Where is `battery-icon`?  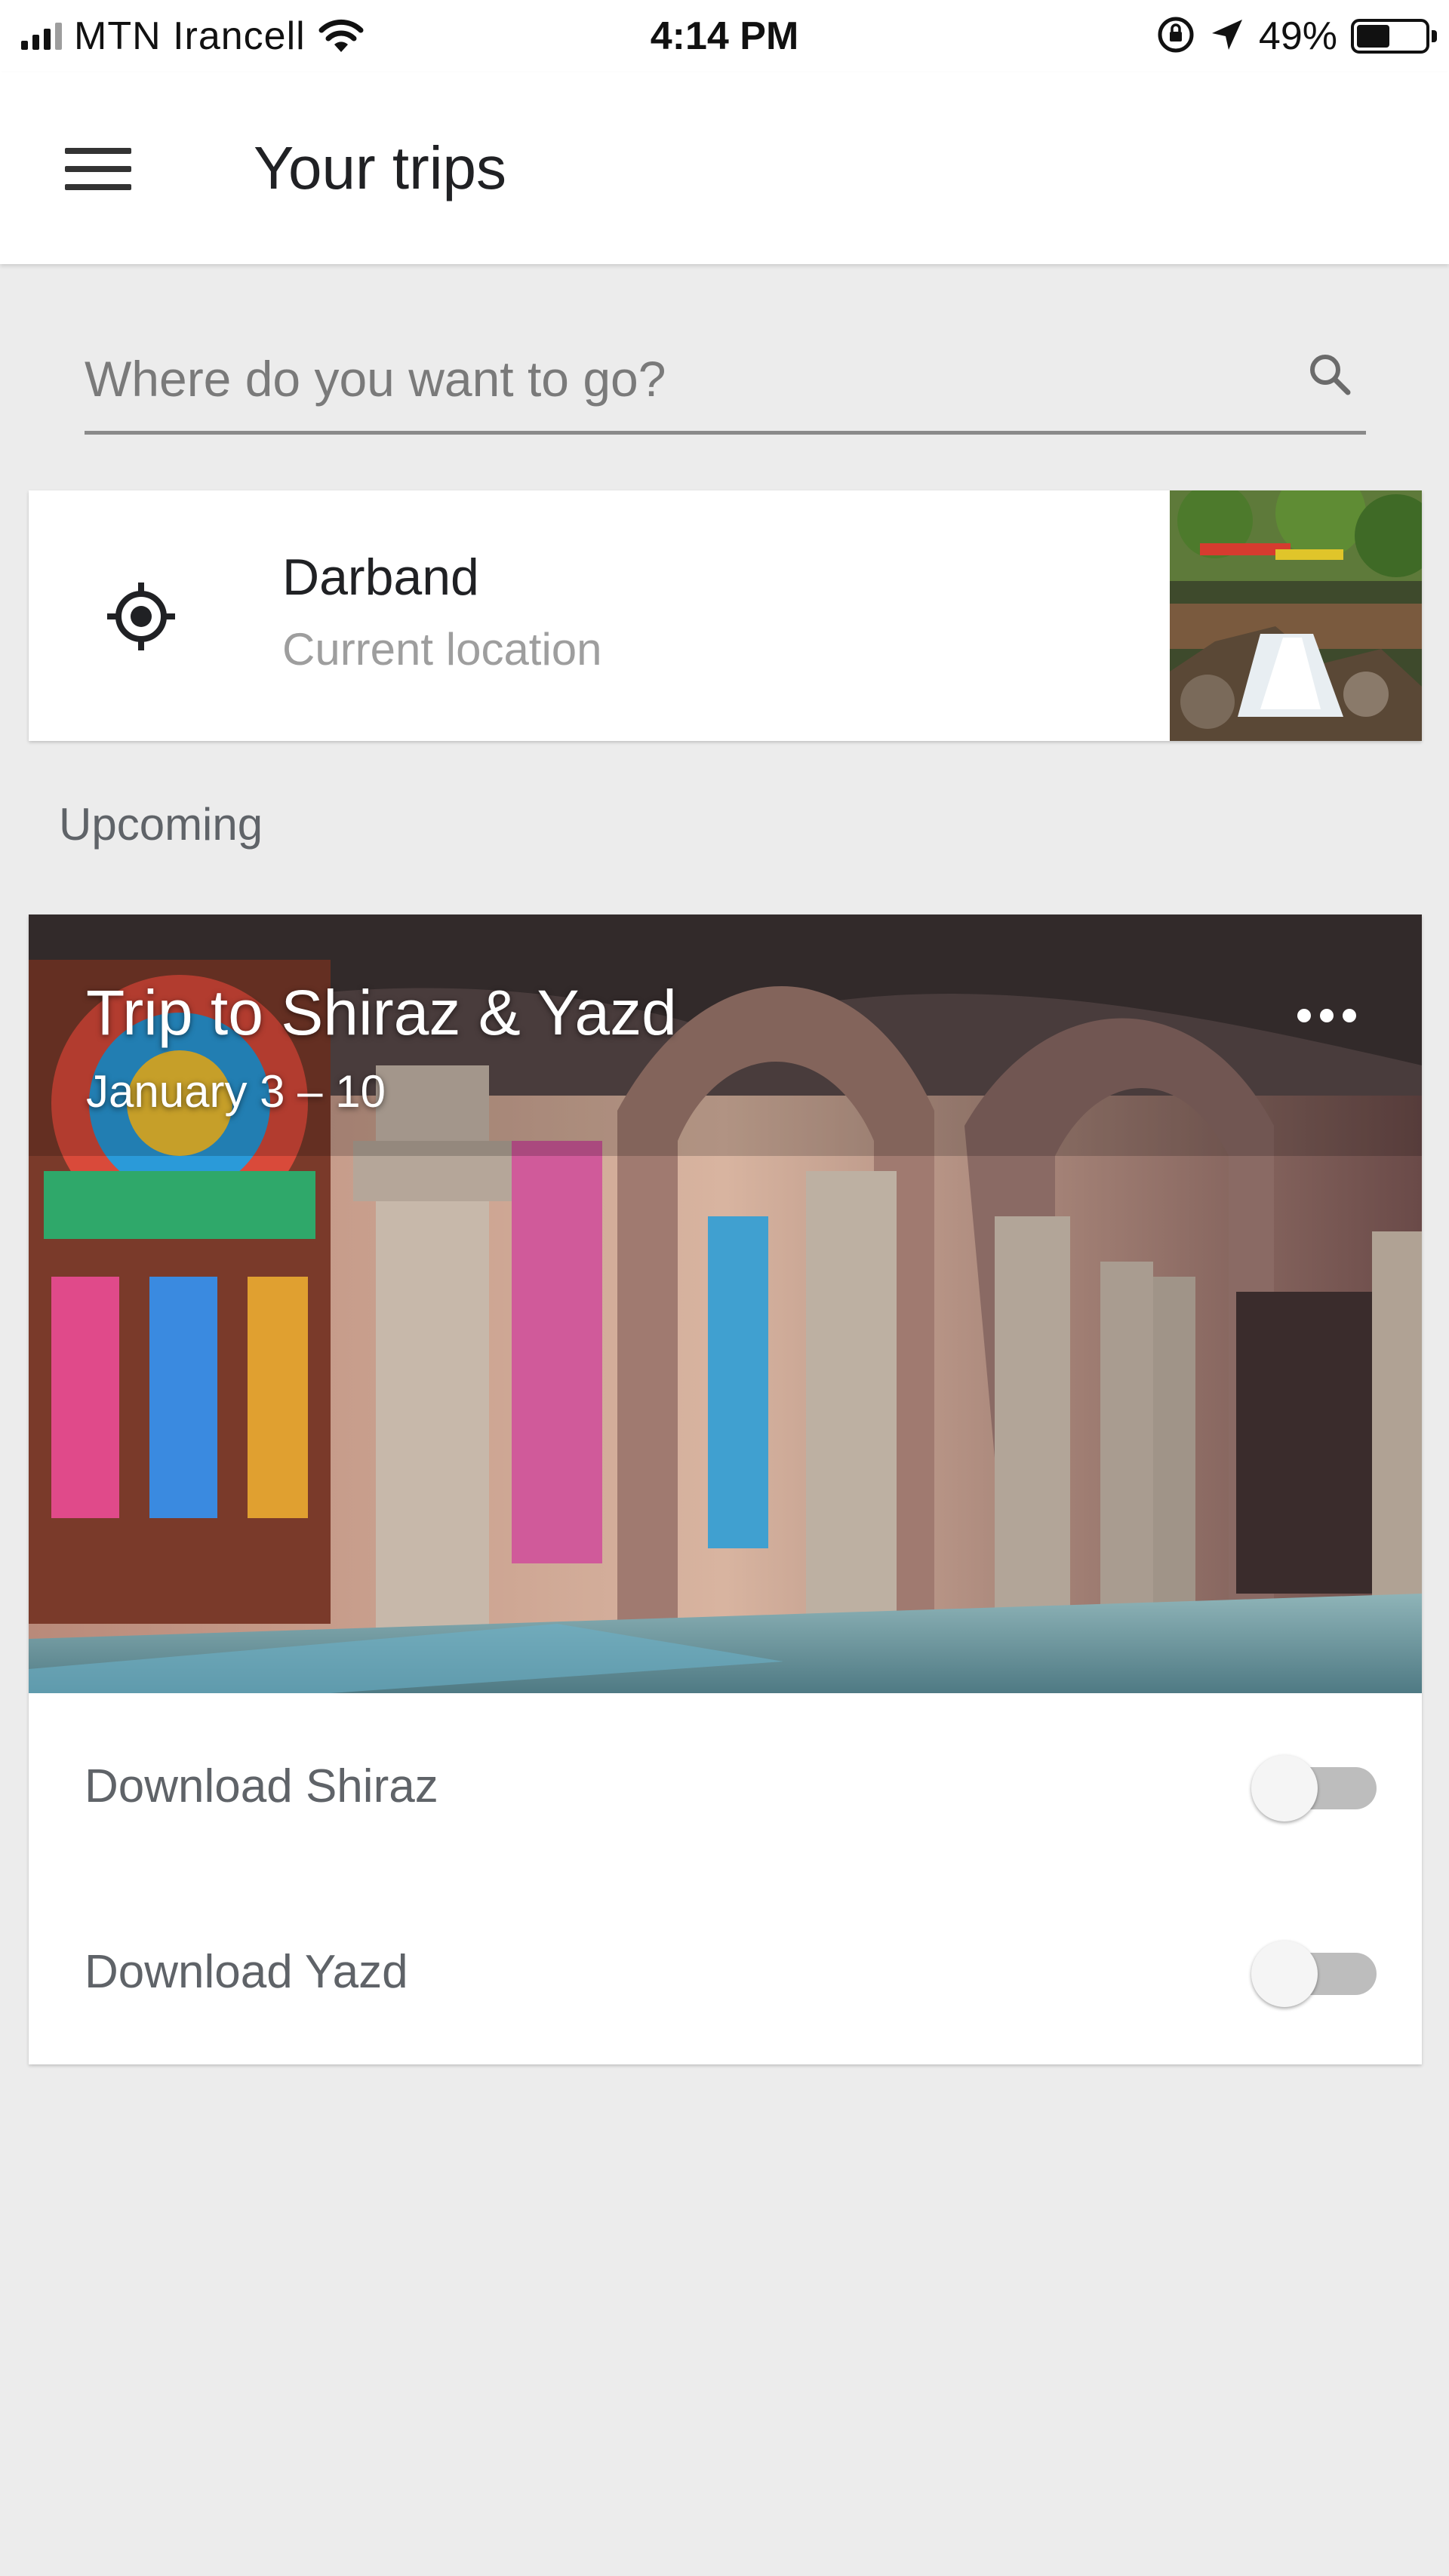 battery-icon is located at coordinates (1394, 36).